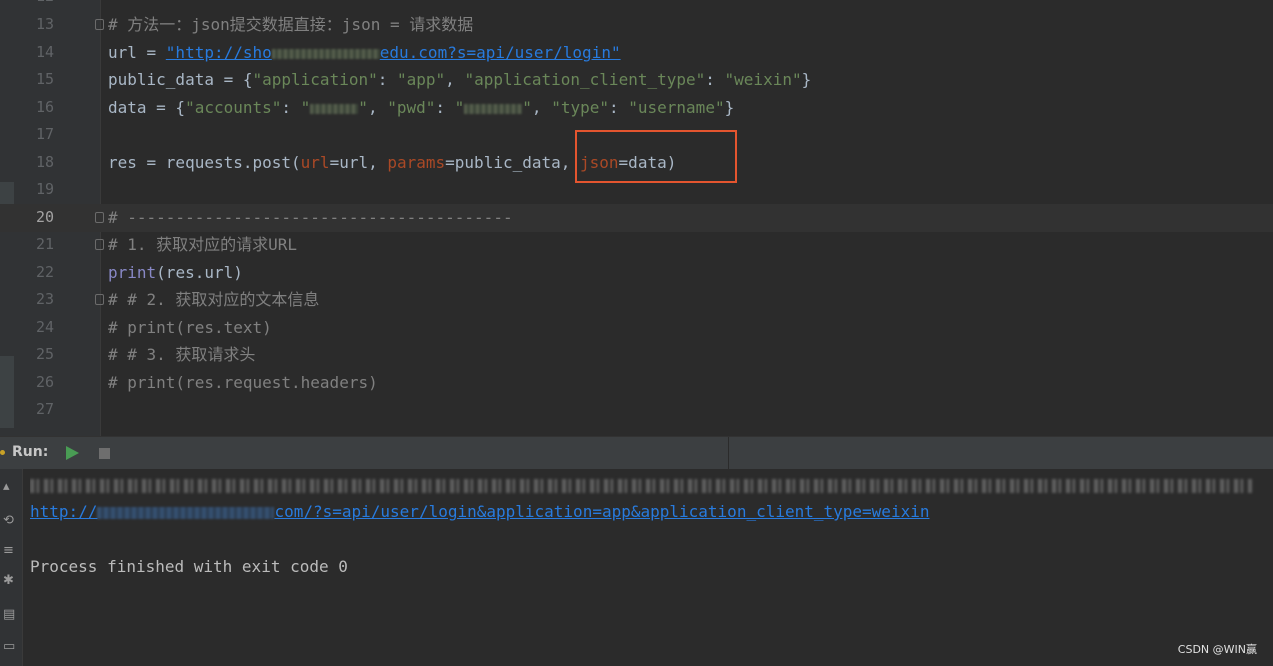 The height and width of the screenshot is (666, 1273). Describe the element at coordinates (636, 328) in the screenshot. I see `code-line-24: 24 # print(res.text)` at that location.